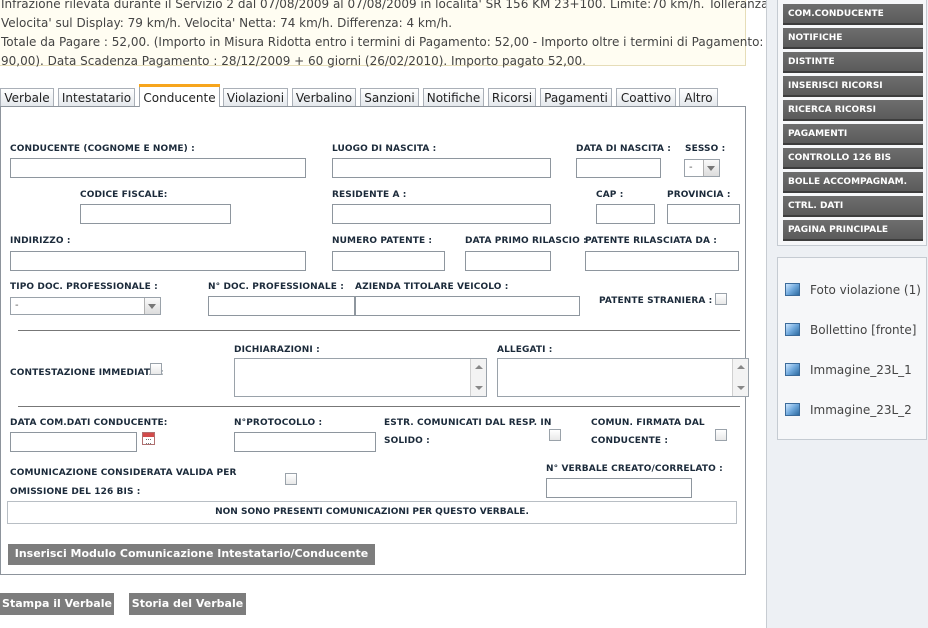  What do you see at coordinates (721, 299) in the screenshot?
I see `patente-straniera-checkbox` at bounding box center [721, 299].